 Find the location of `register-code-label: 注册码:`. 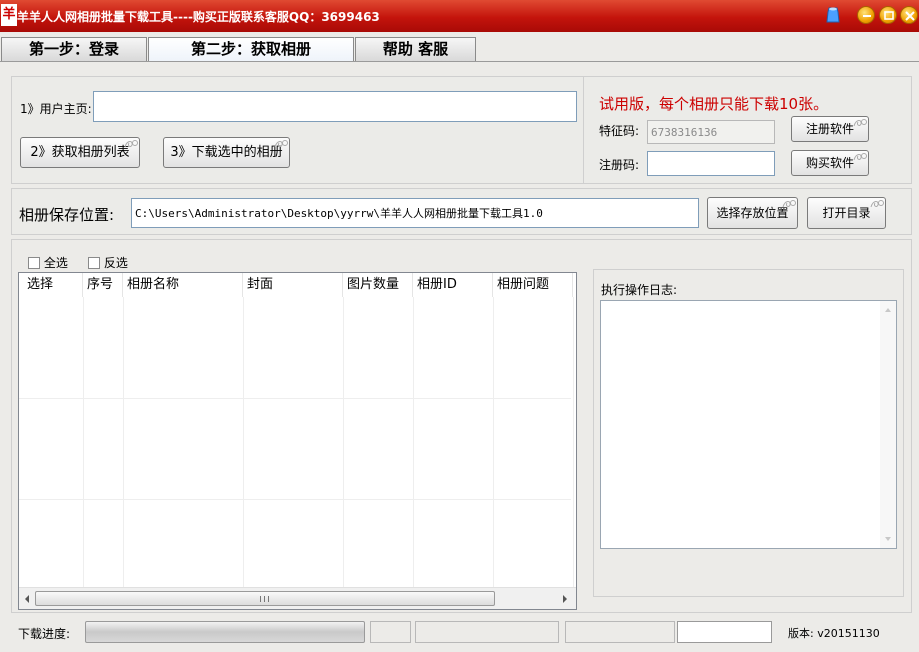

register-code-label: 注册码: is located at coordinates (619, 165).